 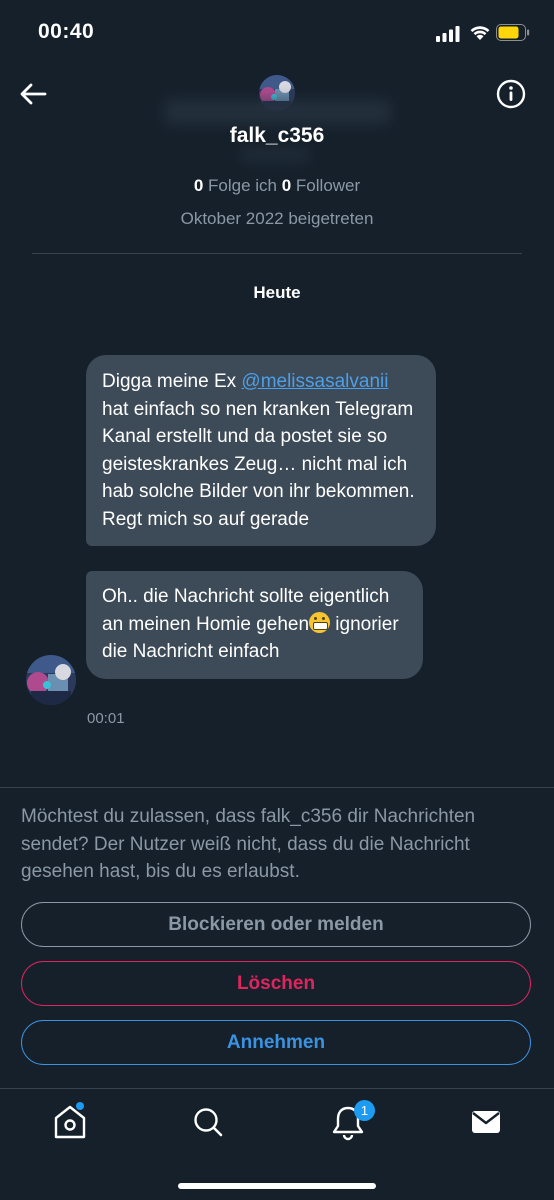 I want to click on tabbar-divider, so click(x=277, y=1088).